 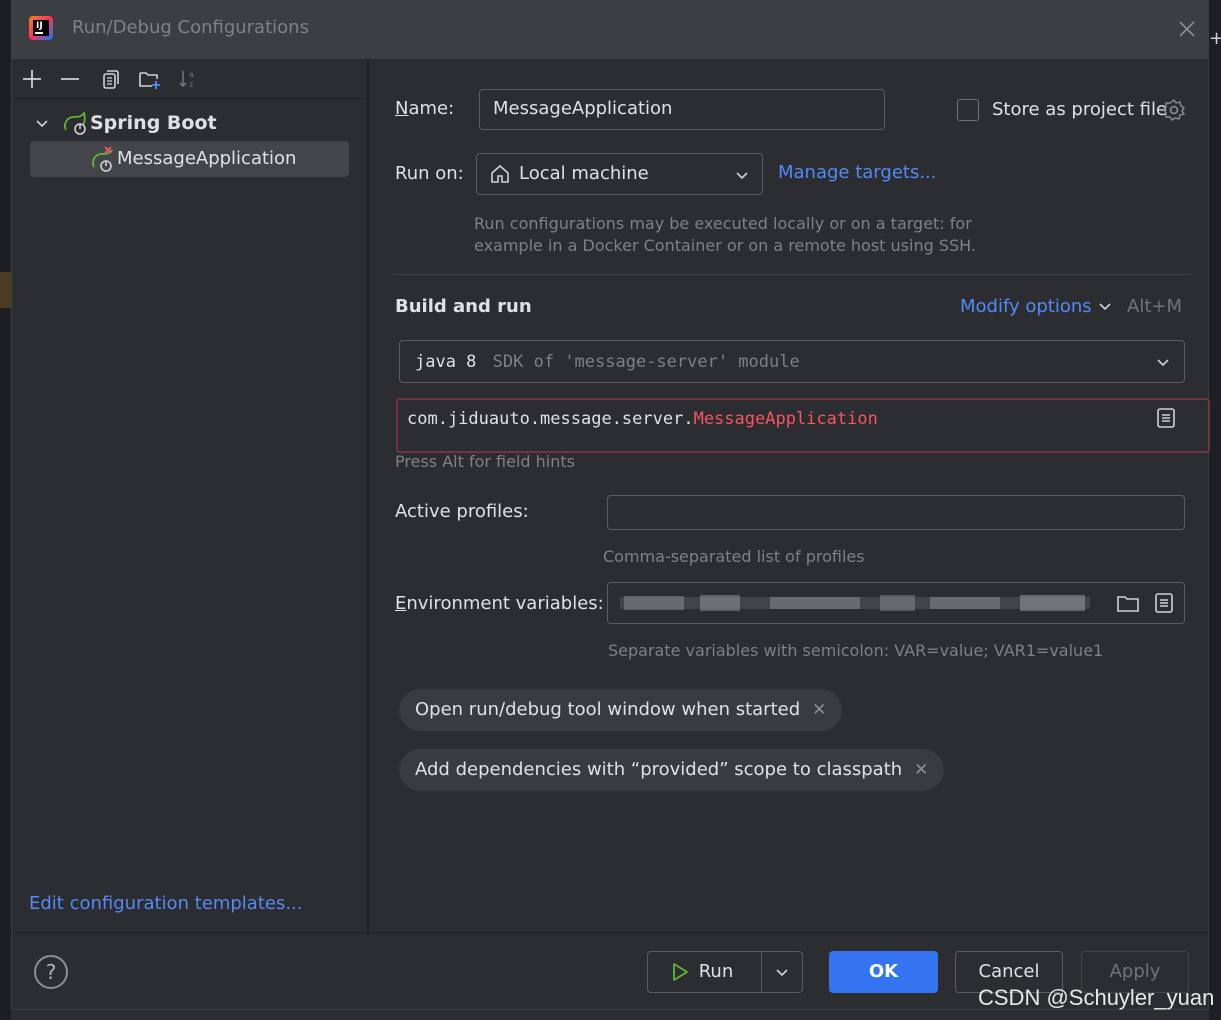 I want to click on run-on-value: Local machine, so click(x=584, y=173).